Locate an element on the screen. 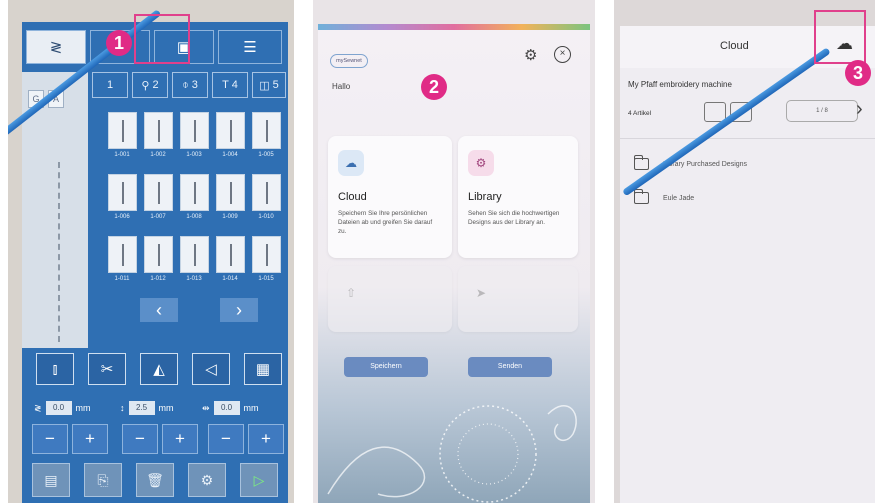 Image resolution: width=875 pixels, height=503 pixels. divider is located at coordinates (747, 138).